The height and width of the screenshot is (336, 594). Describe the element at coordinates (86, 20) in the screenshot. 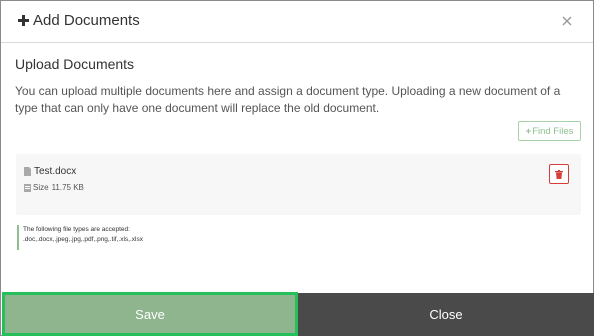

I see `dialog-title-text: Add Documents` at that location.